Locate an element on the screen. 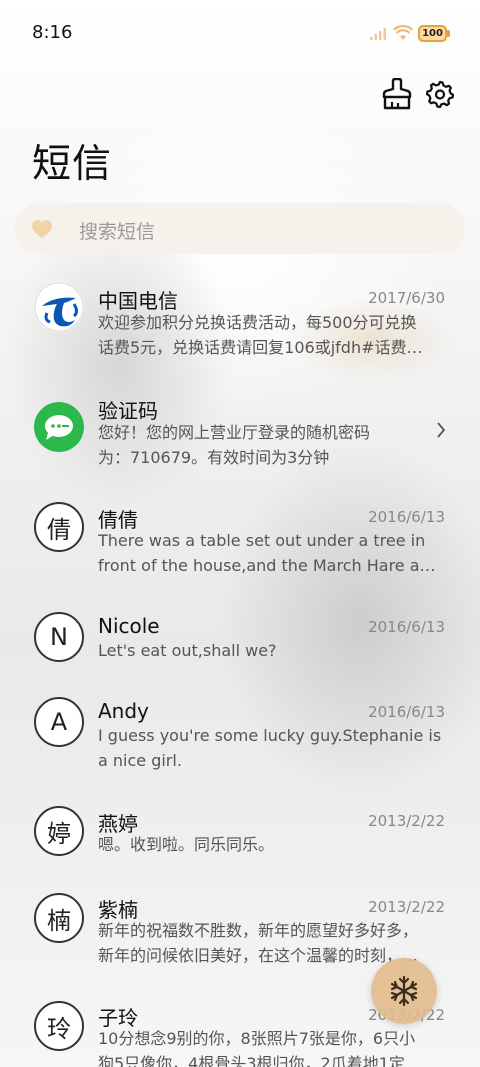  status-bar: 8:16 100 is located at coordinates (240, 33).